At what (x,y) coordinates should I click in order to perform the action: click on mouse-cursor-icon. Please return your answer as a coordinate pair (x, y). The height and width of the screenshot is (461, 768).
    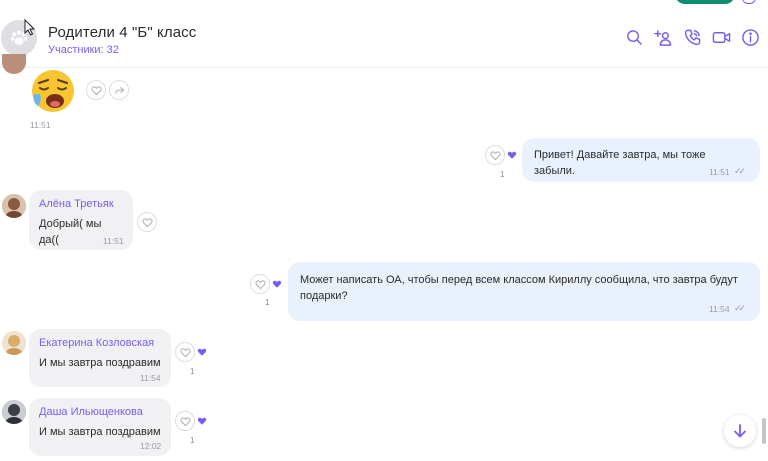
    Looking at the image, I should click on (29, 27).